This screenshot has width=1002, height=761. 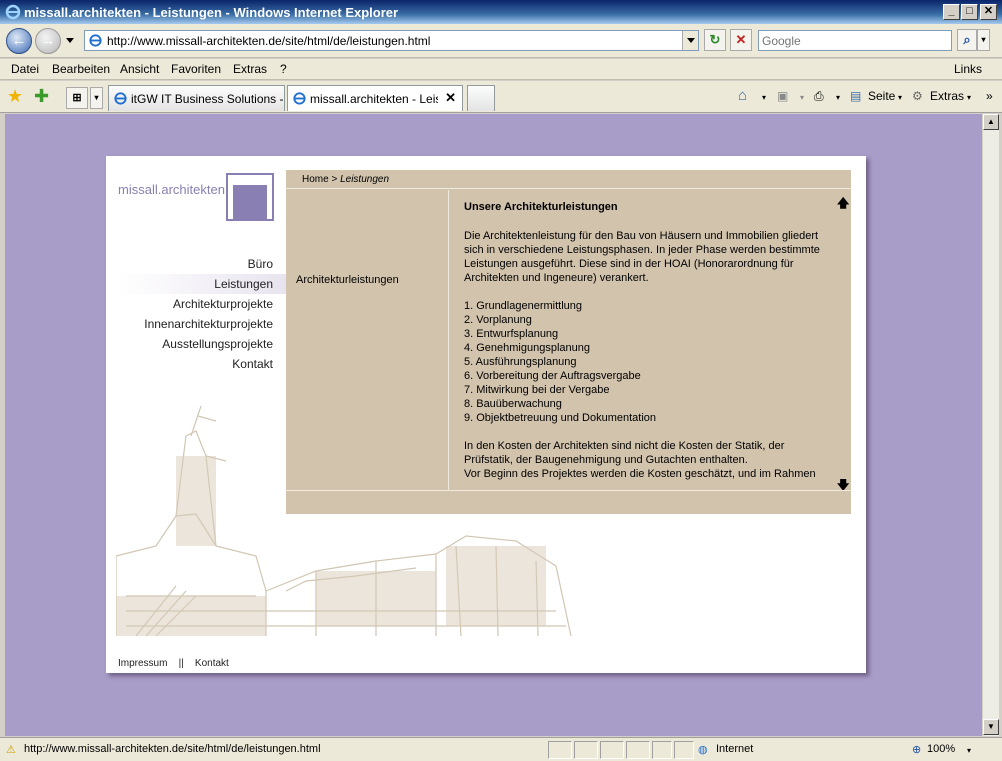 I want to click on menu-ansicht: Ansicht, so click(x=139, y=69).